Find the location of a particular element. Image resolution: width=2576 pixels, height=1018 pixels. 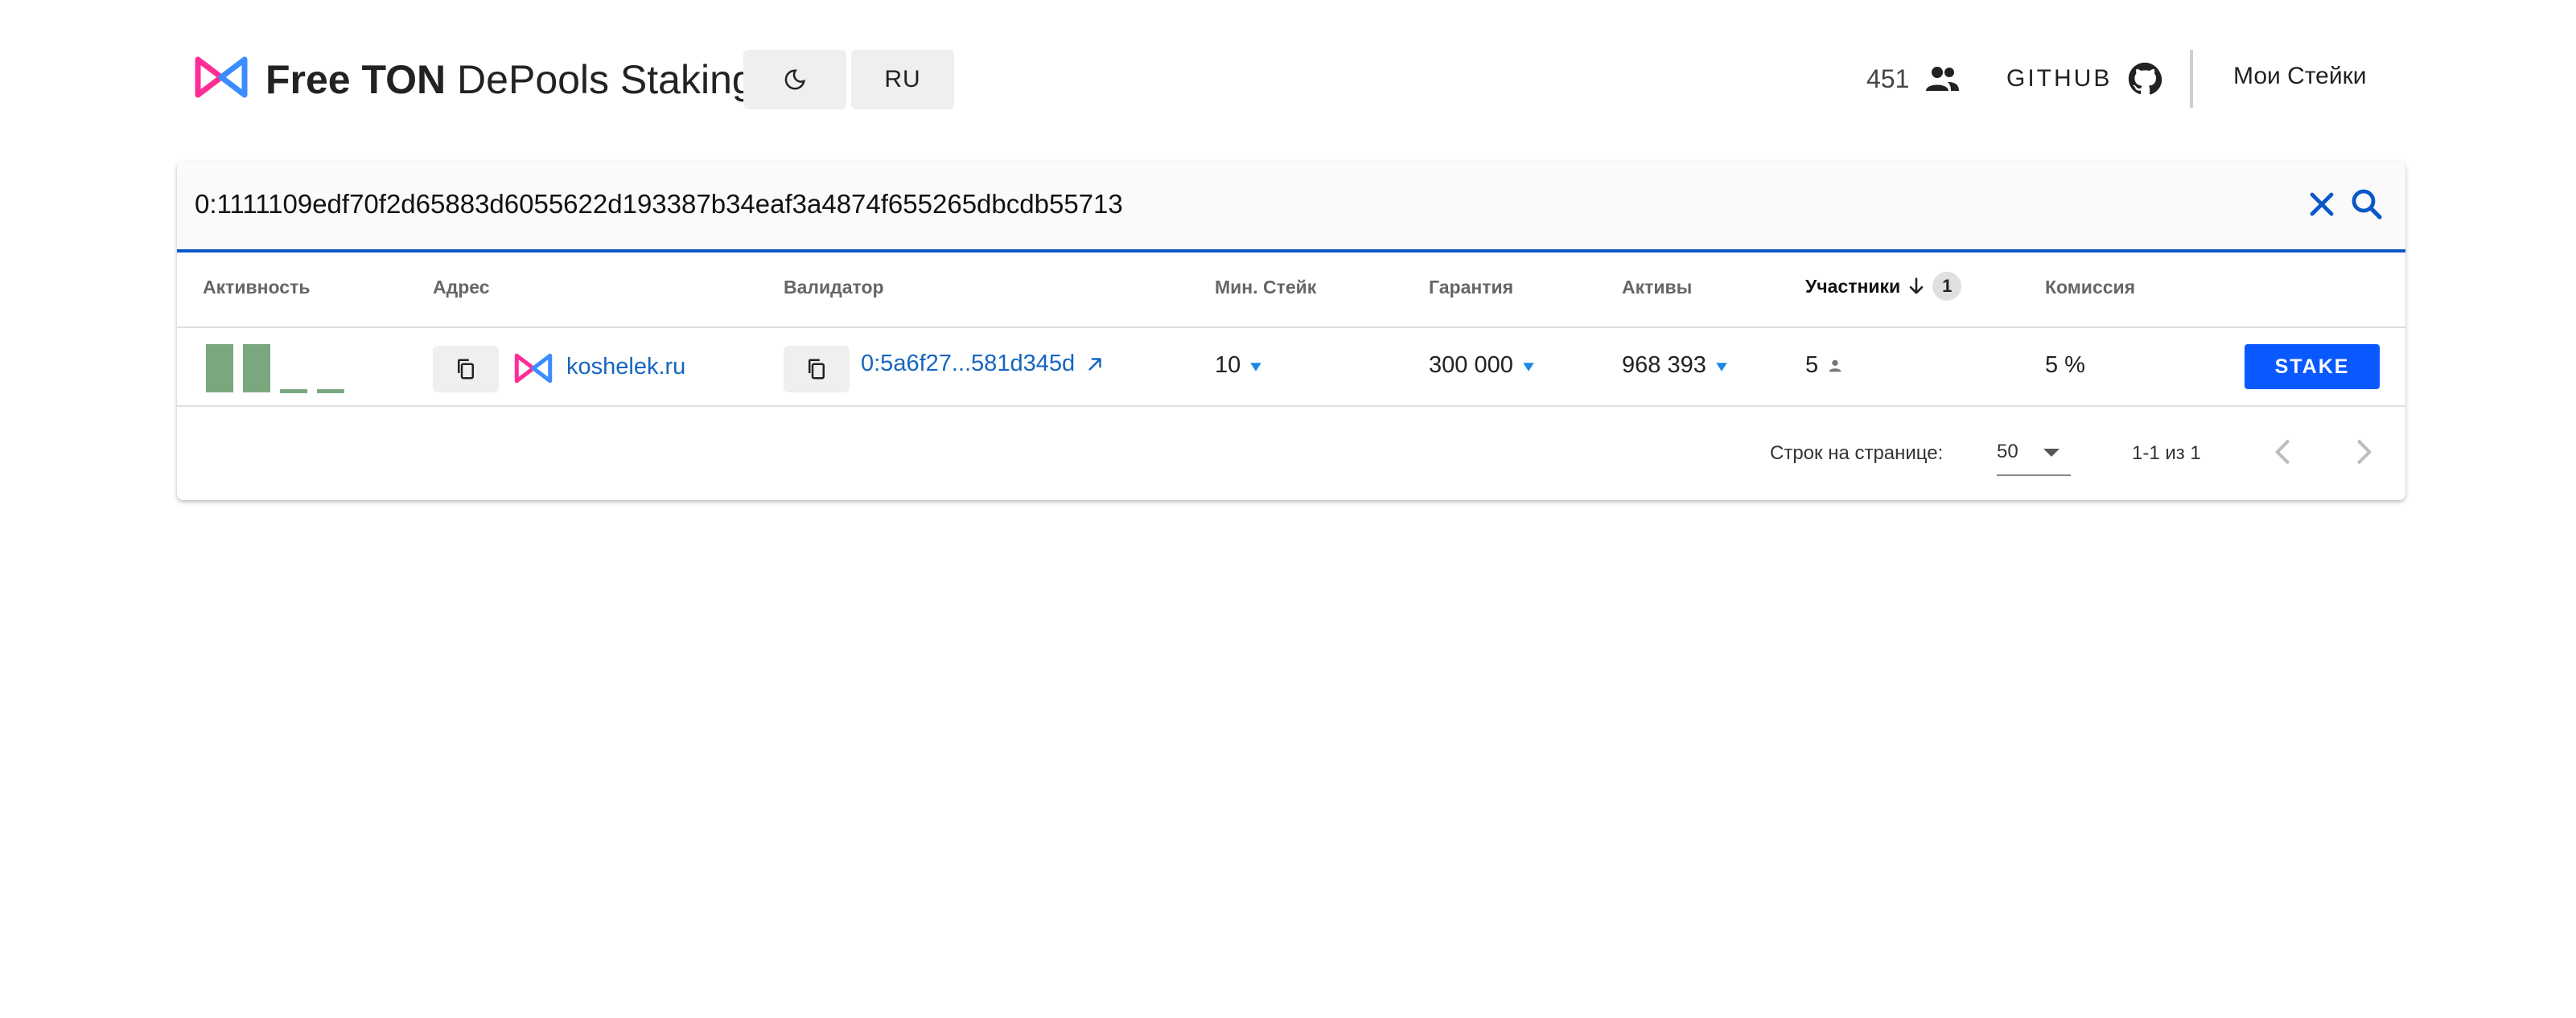

col-validator: Валидатор is located at coordinates (834, 287).